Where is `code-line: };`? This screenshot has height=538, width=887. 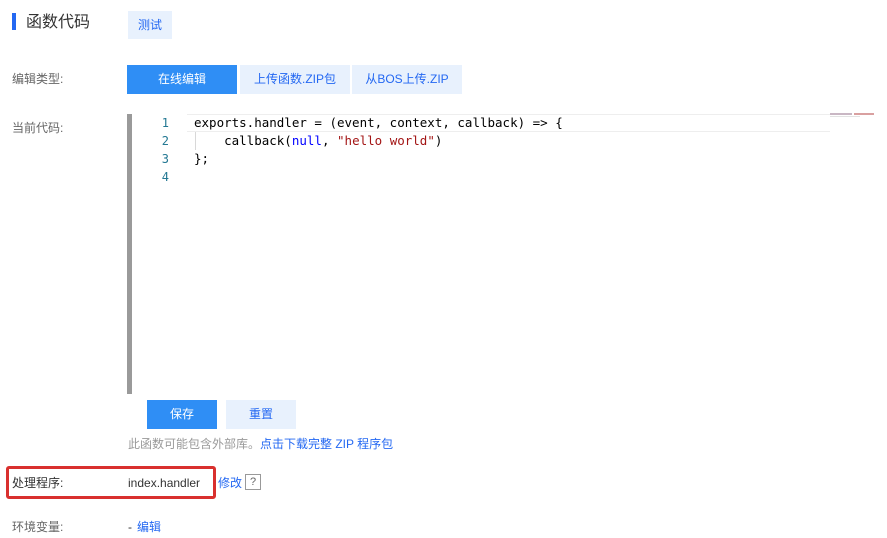 code-line: }; is located at coordinates (201, 159).